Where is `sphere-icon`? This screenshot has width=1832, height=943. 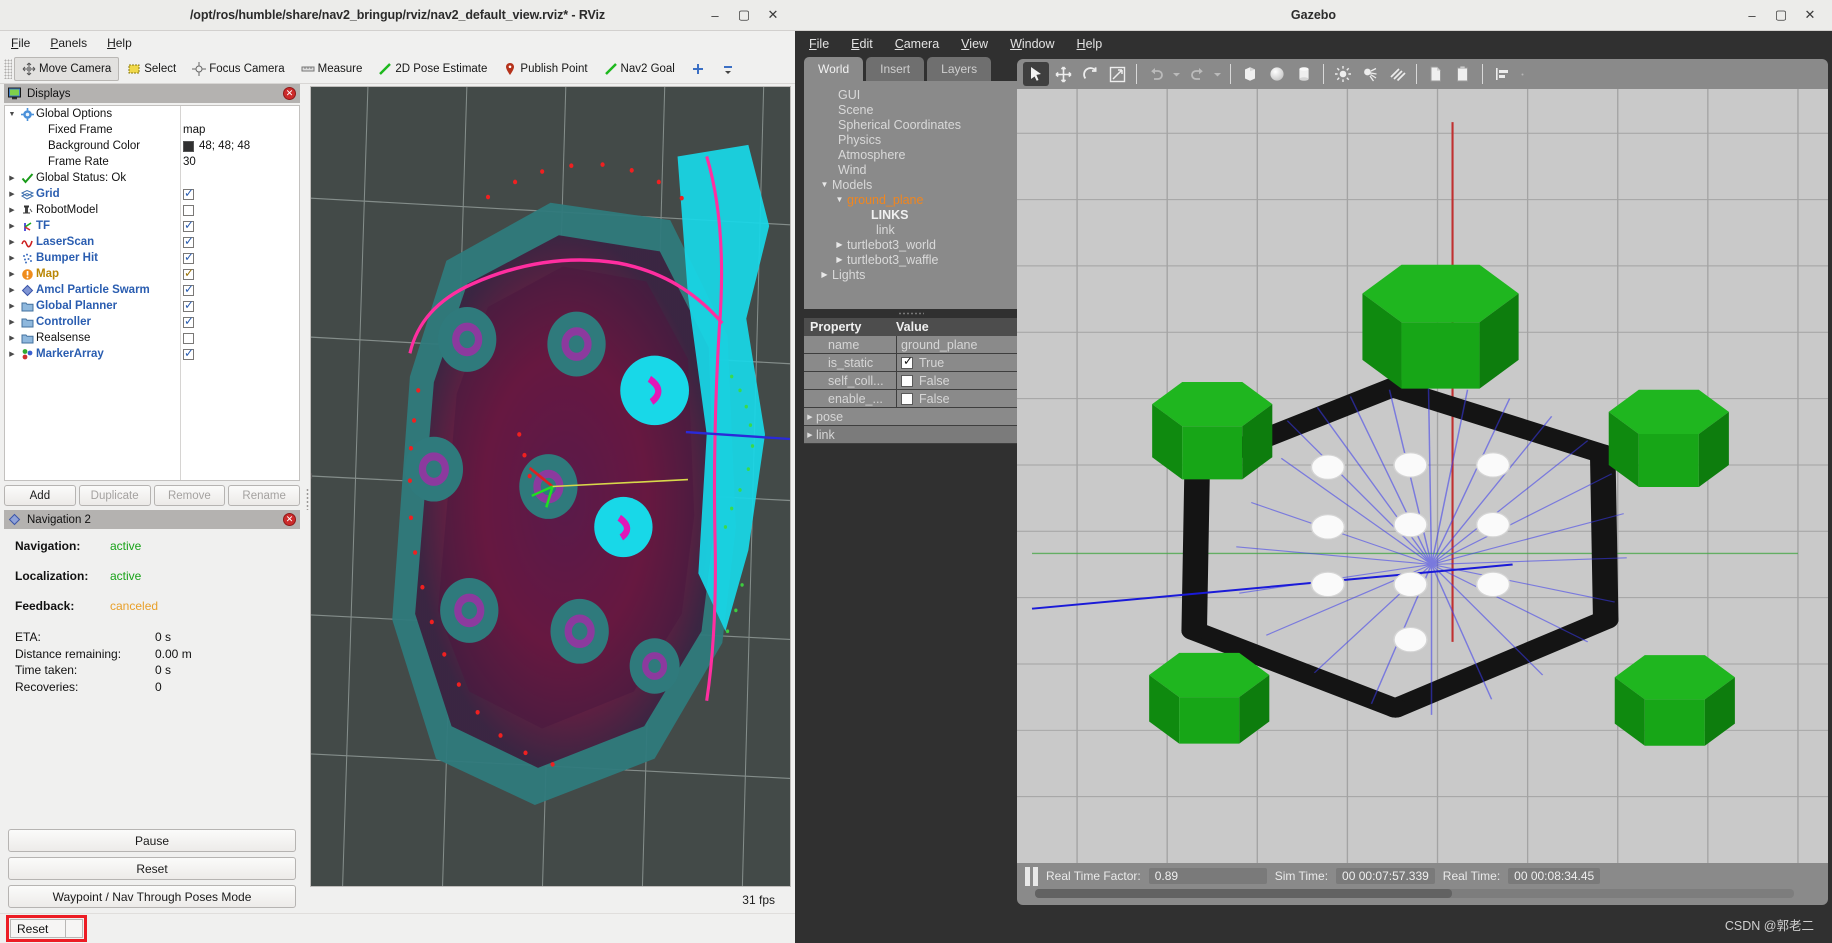
sphere-icon is located at coordinates (1277, 74).